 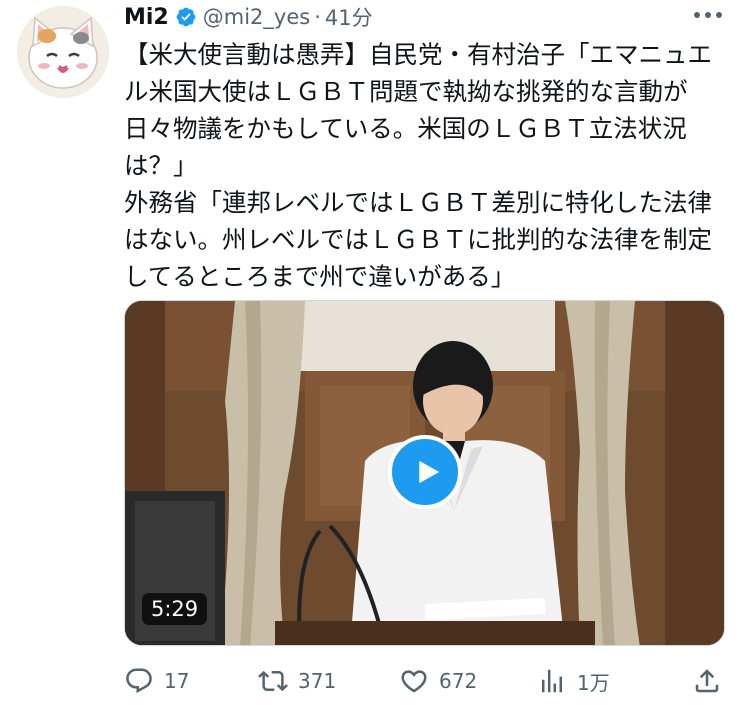 I want to click on like-count: 672, so click(x=458, y=681).